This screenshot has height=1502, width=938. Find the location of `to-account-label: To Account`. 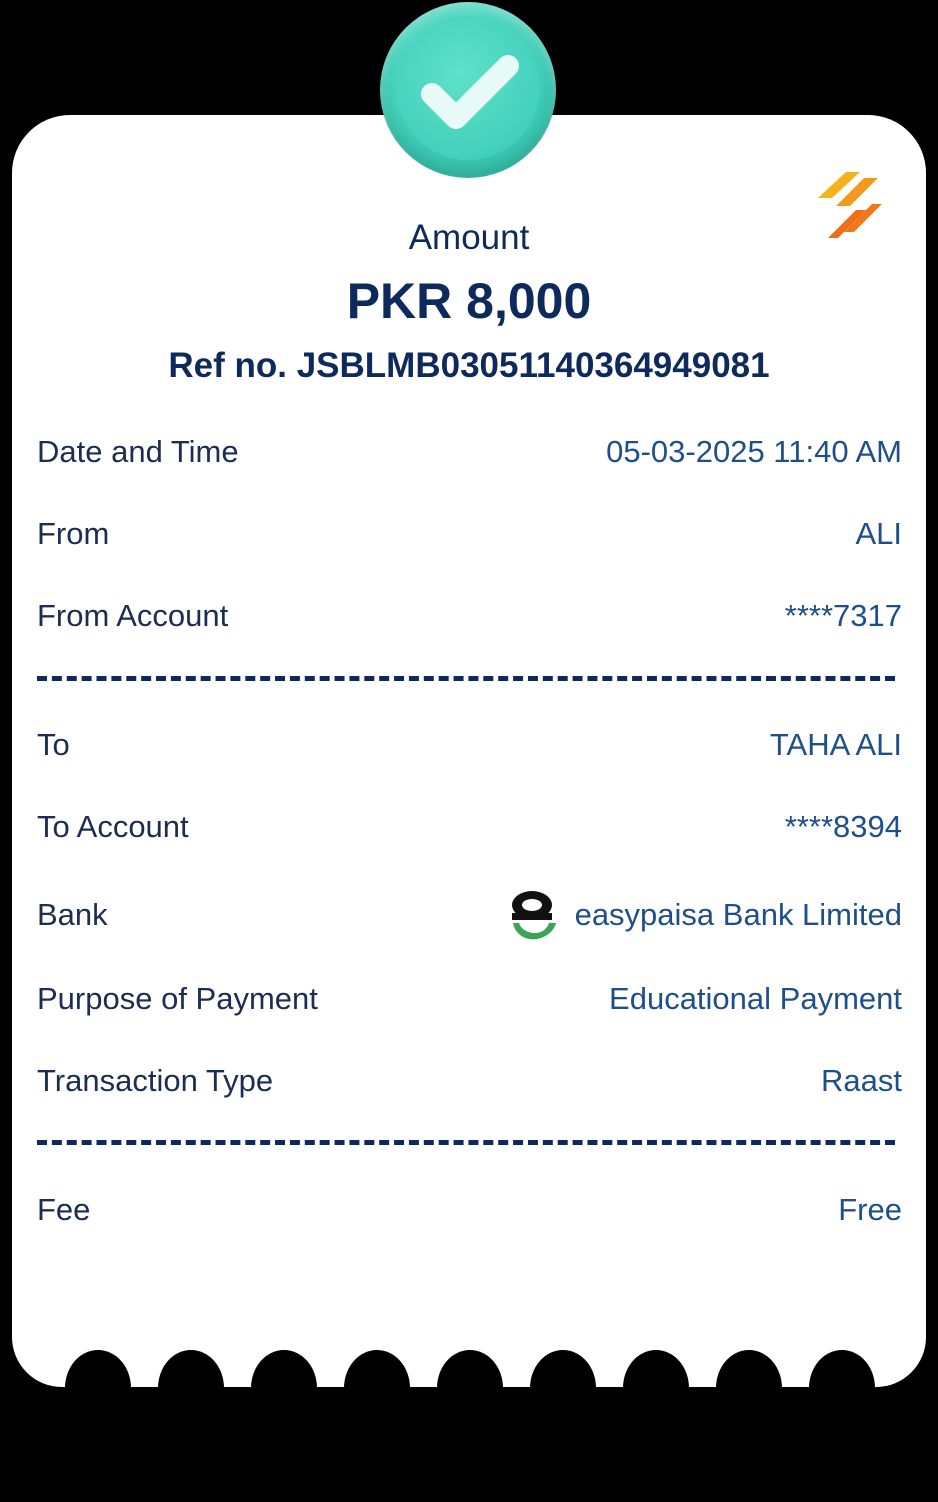

to-account-label: To Account is located at coordinates (113, 826).